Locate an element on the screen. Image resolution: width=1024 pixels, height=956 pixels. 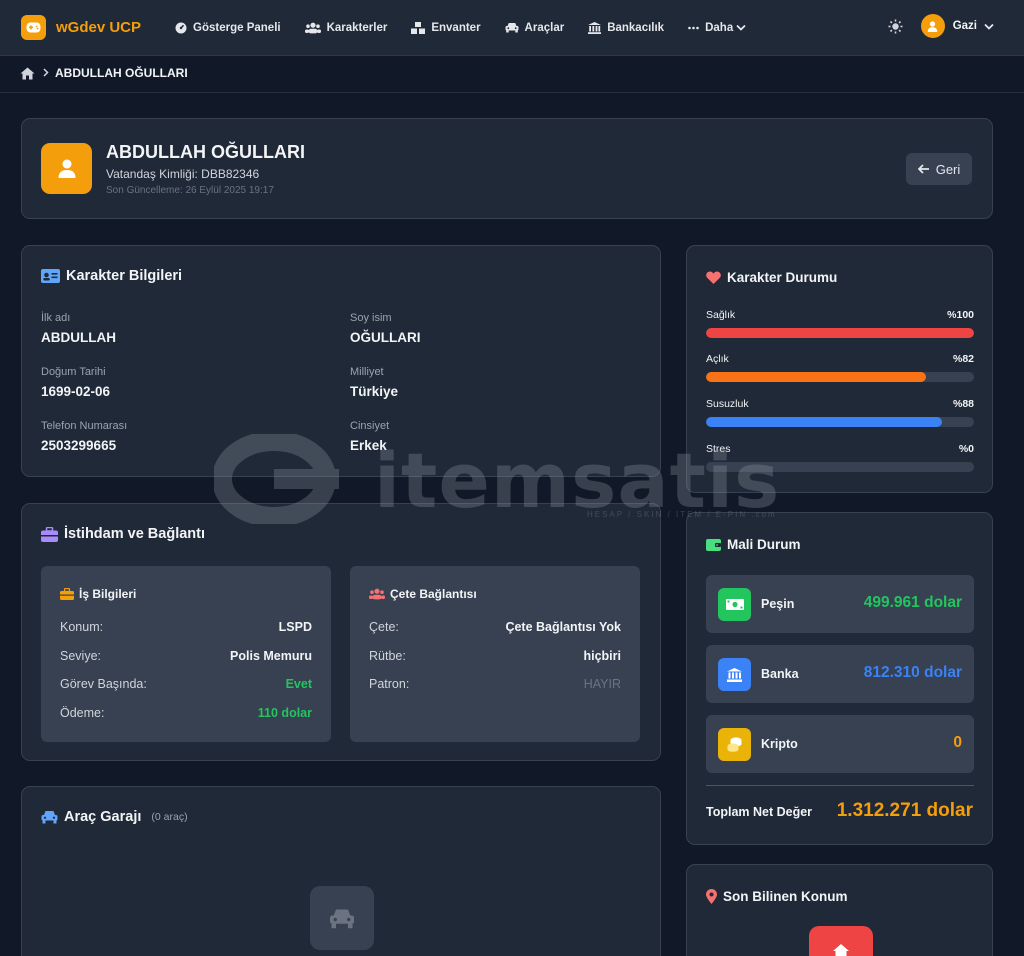
avatar is located at coordinates (932, 26).